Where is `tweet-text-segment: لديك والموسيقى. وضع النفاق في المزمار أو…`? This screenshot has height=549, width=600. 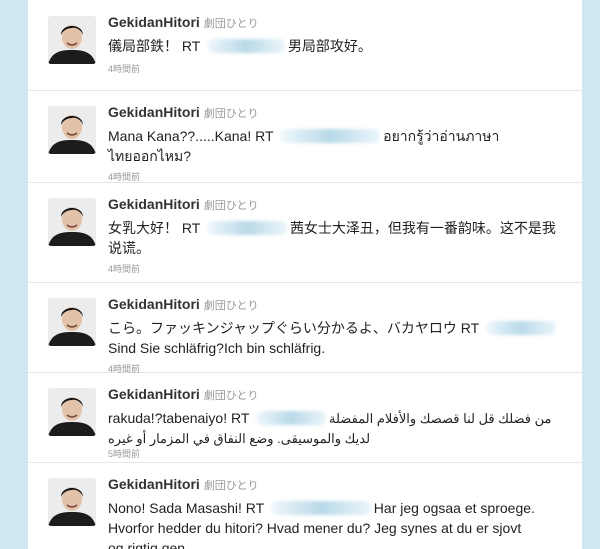 tweet-text-segment: لديك والموسيقى. وضع النفاق في المزمار أو… is located at coordinates (239, 438).